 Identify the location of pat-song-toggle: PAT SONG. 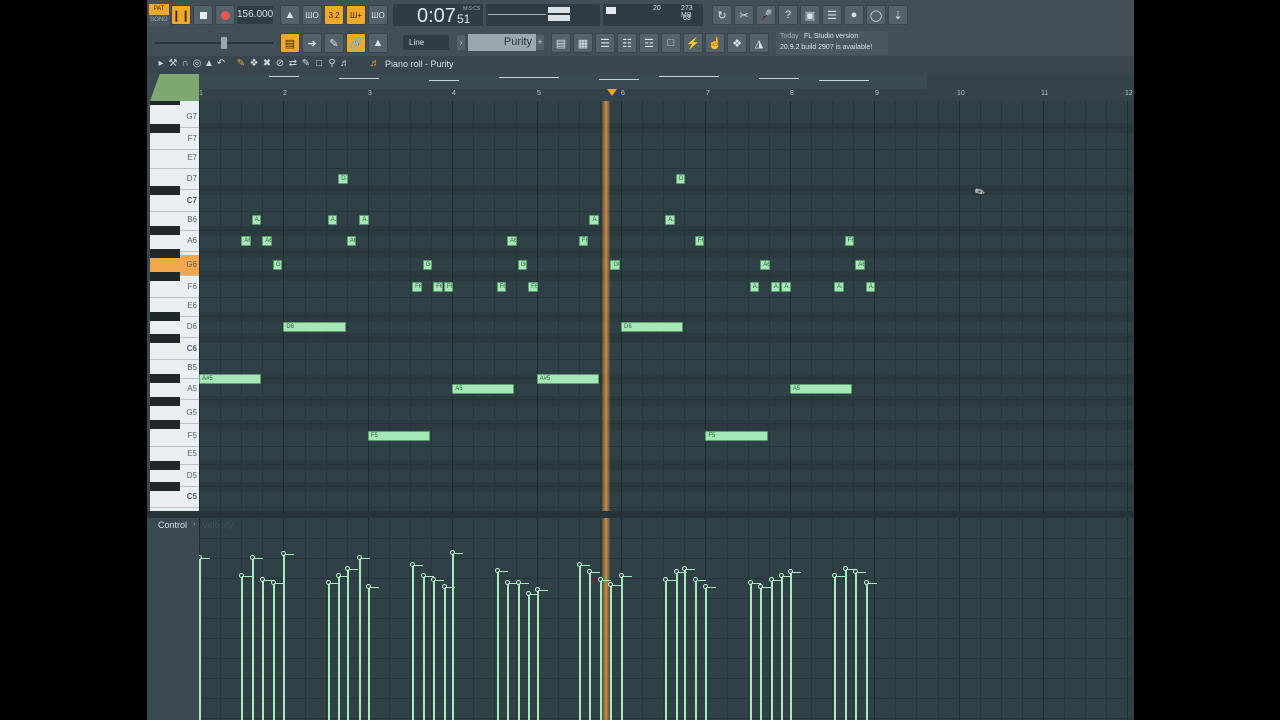
(159, 15).